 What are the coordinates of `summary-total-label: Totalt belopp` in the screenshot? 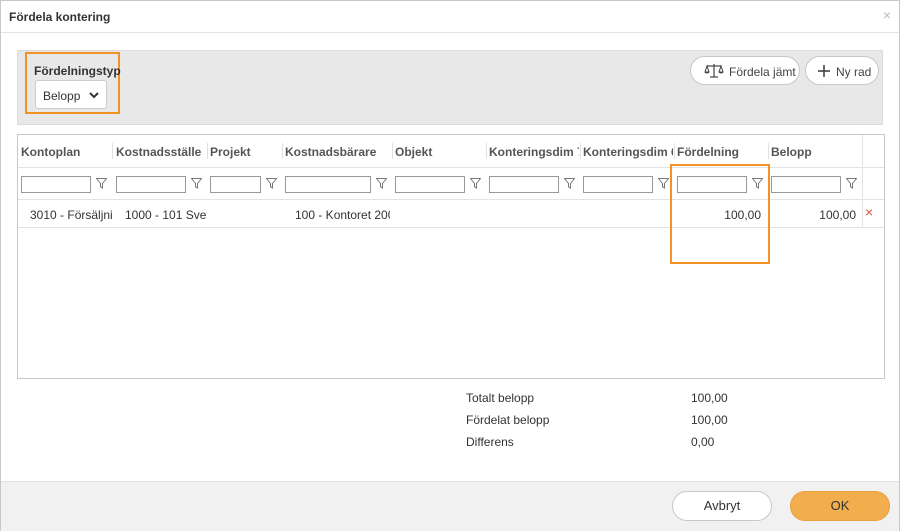 It's located at (500, 398).